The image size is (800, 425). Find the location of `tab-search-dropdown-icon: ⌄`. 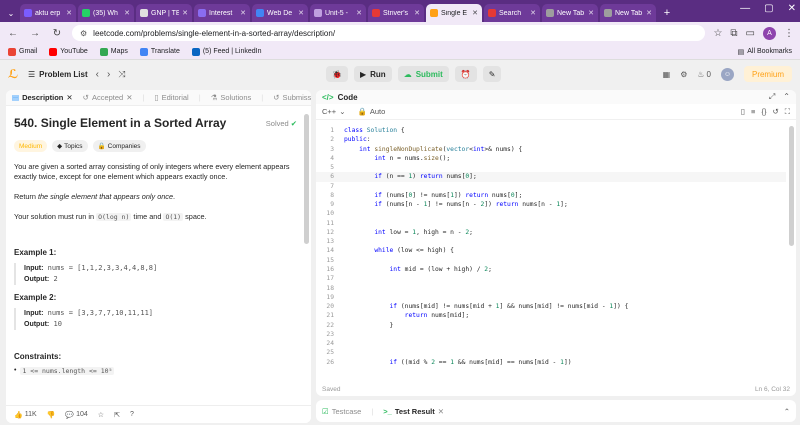

tab-search-dropdown-icon: ⌄ is located at coordinates (11, 13).